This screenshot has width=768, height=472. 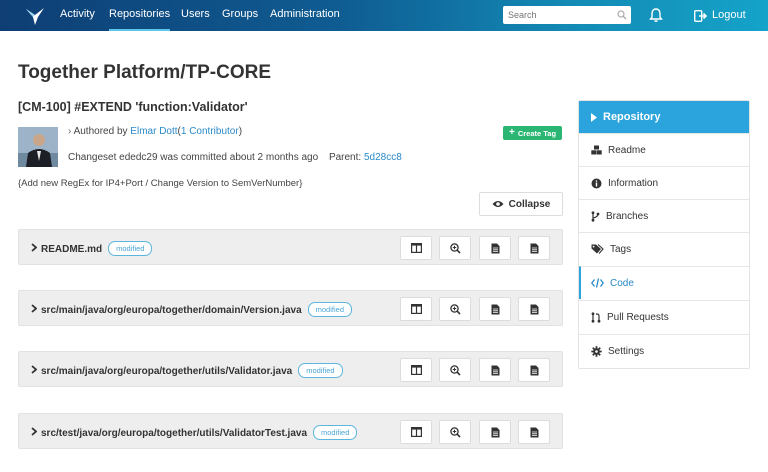 I want to click on authored-prefix: Authored by, so click(x=100, y=131).